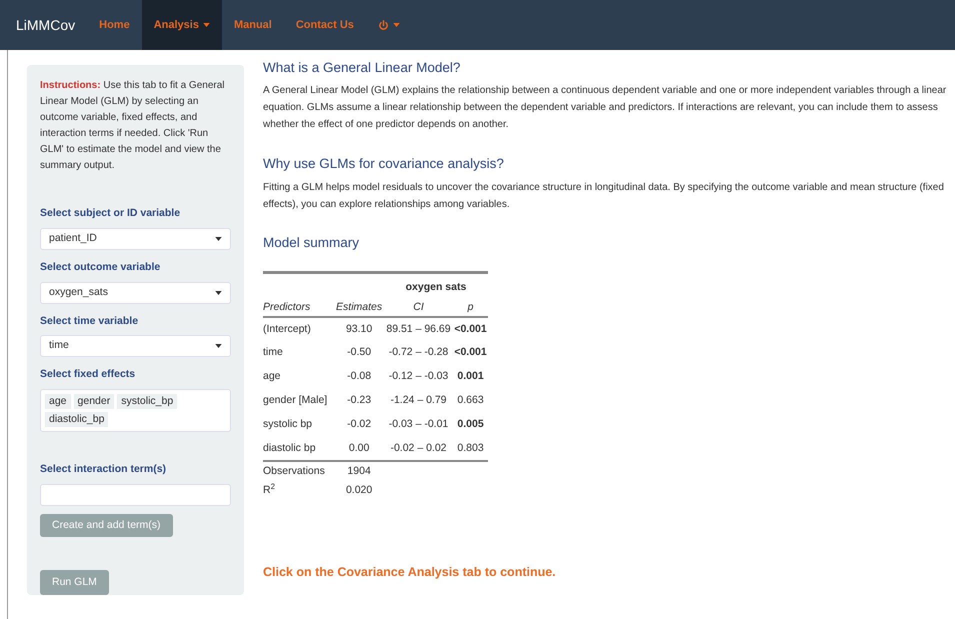  Describe the element at coordinates (273, 352) in the screenshot. I see `table-cell-text: time` at that location.